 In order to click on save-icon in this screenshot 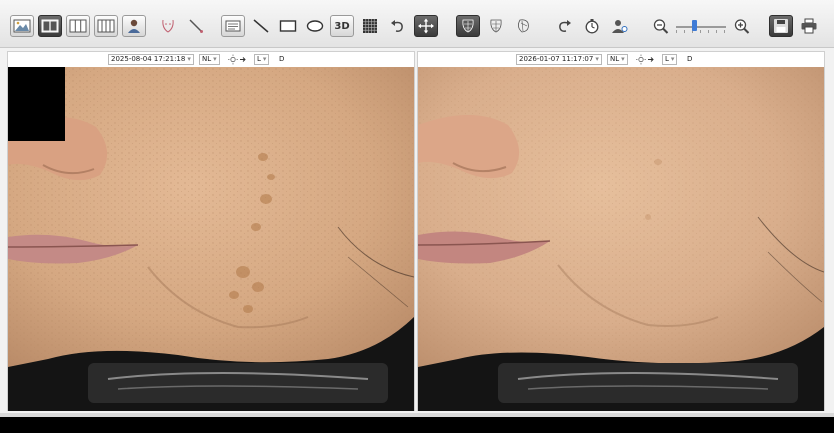, I will do `click(781, 26)`.